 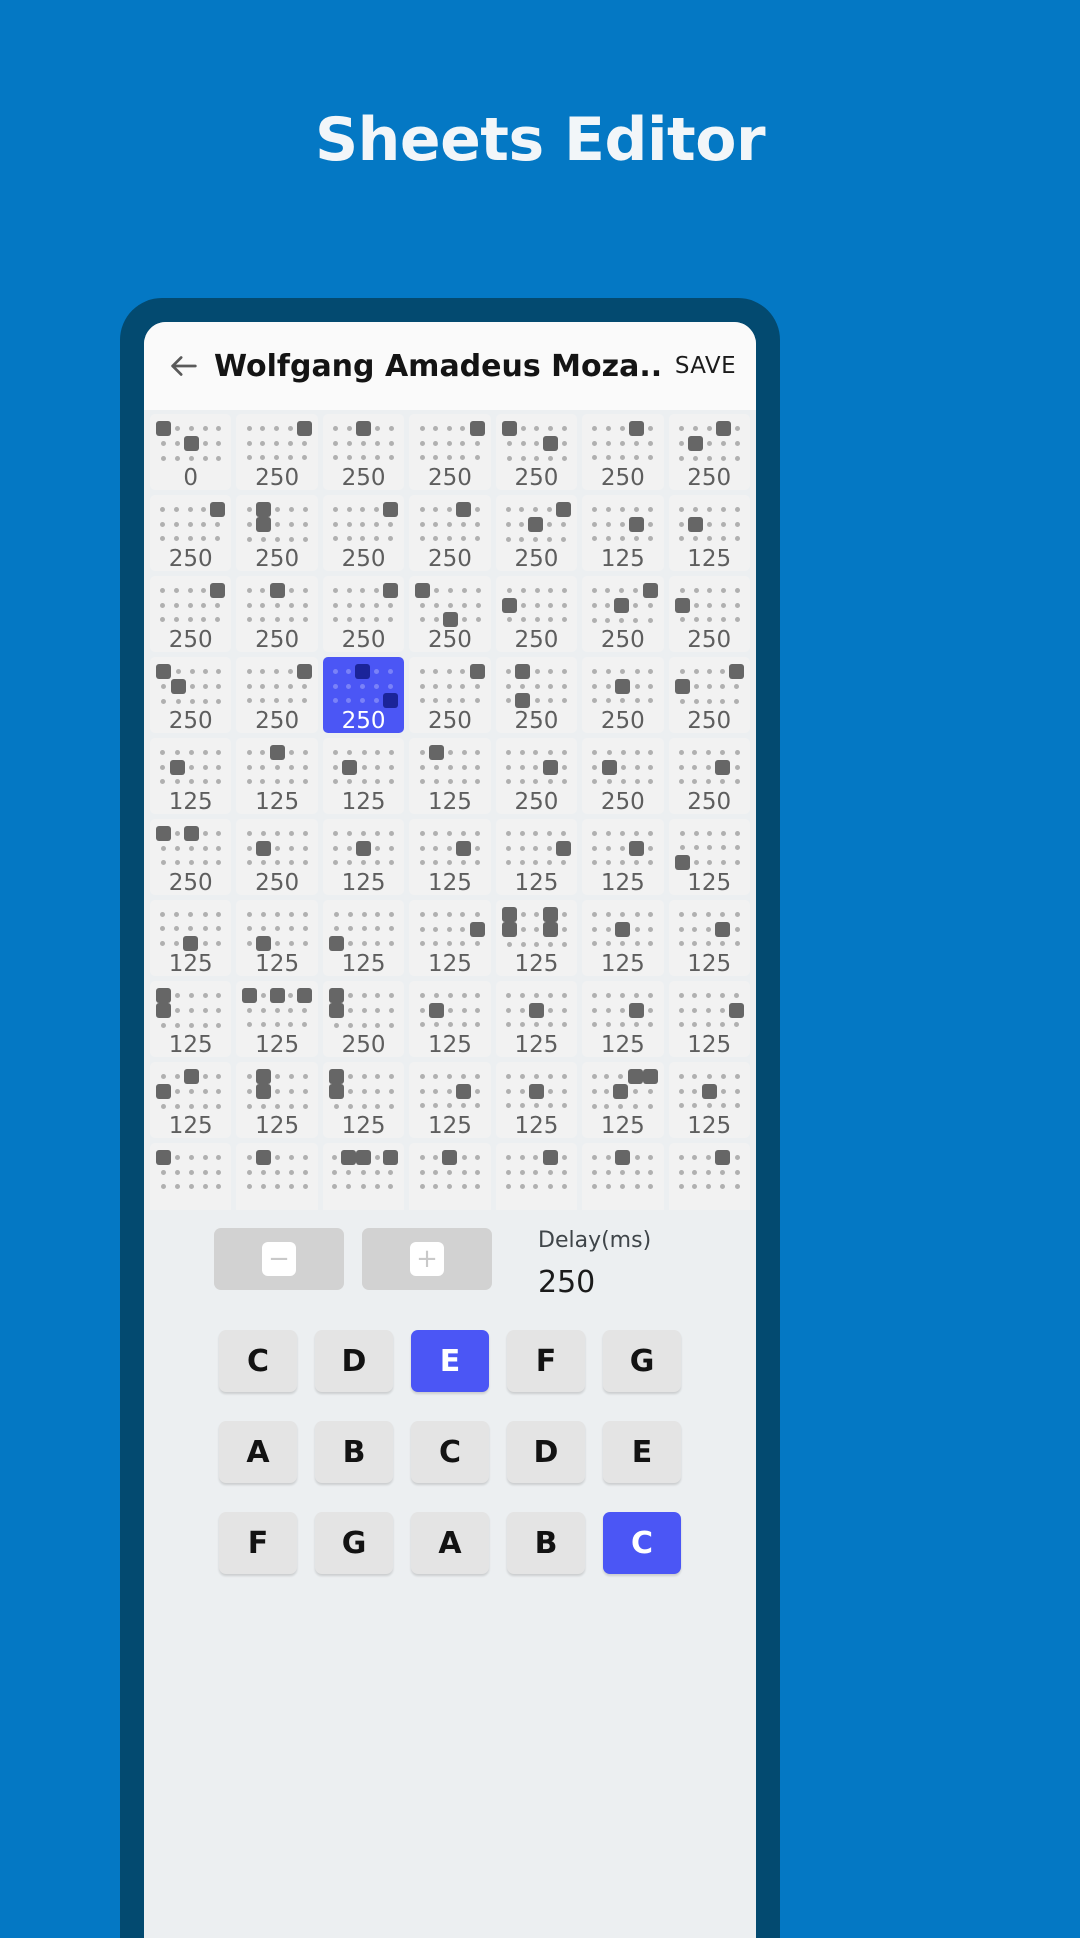 I want to click on sheet-cell: 250, so click(x=277, y=857).